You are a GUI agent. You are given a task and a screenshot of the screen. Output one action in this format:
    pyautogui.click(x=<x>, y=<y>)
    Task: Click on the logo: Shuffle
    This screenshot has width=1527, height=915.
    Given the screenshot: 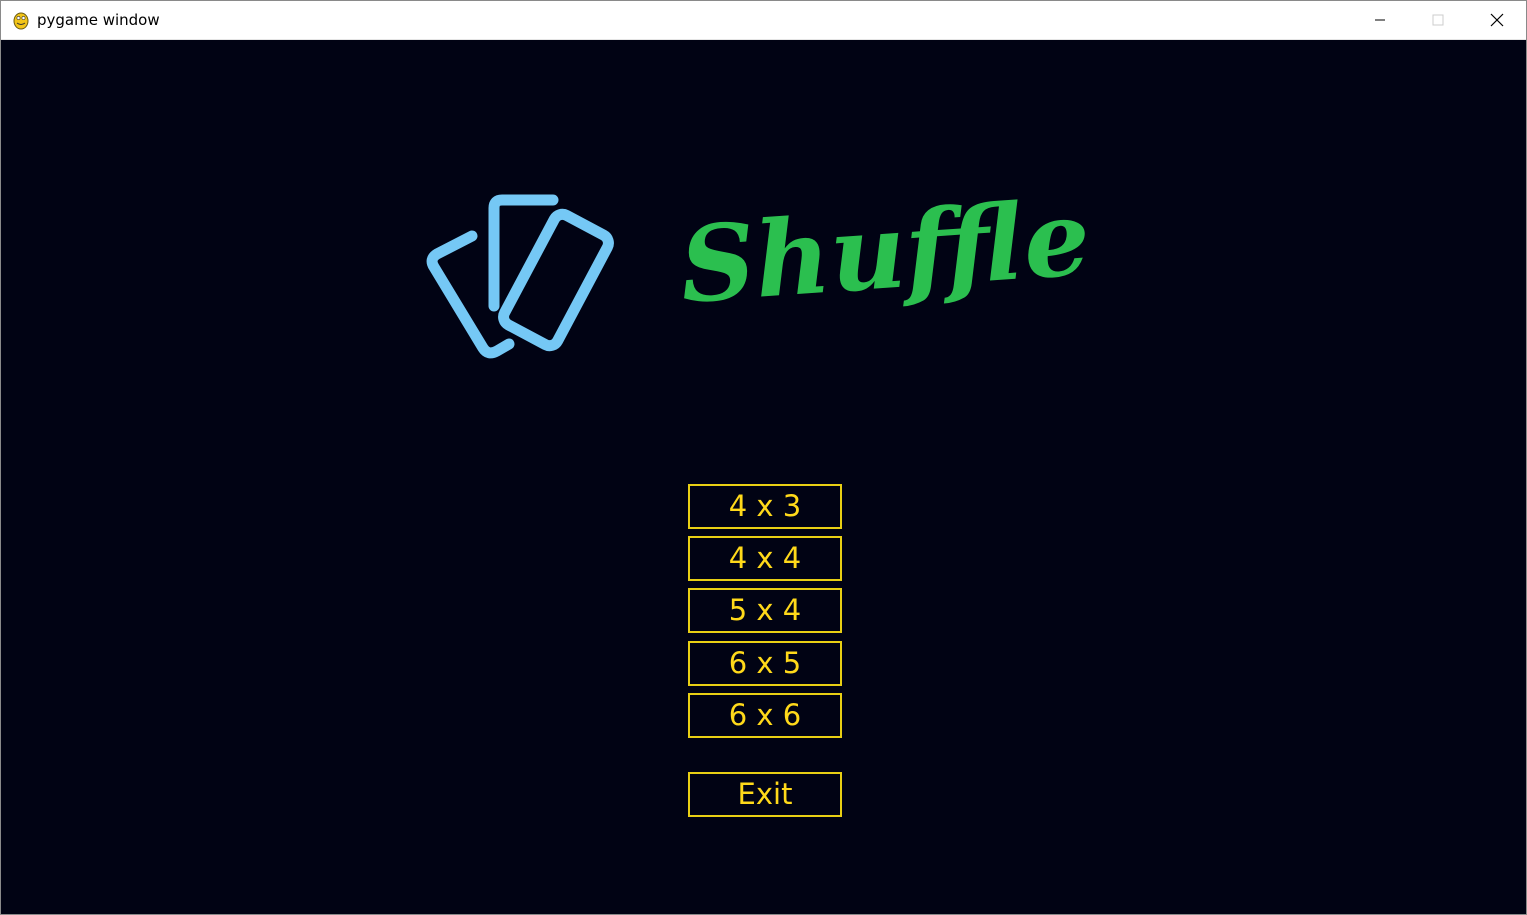 What is the action you would take?
    pyautogui.click(x=760, y=267)
    